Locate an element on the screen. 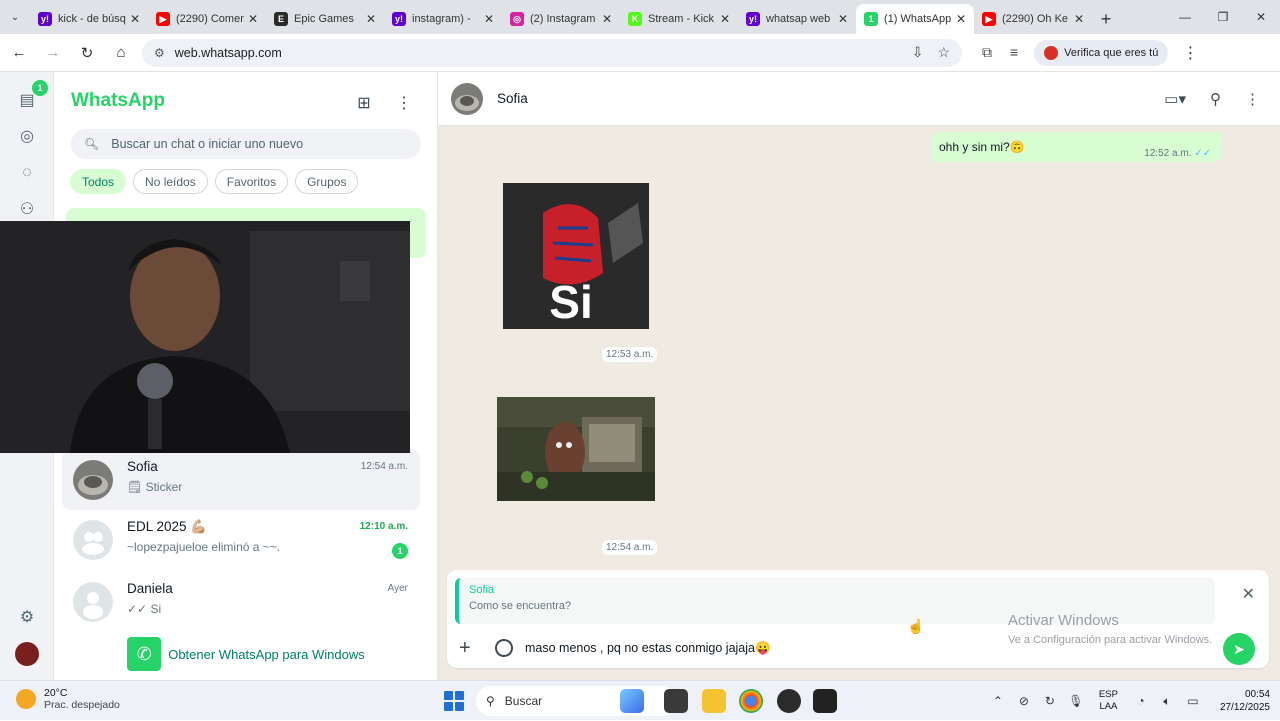  tab-title: whatsap web is located at coordinates (798, 19).